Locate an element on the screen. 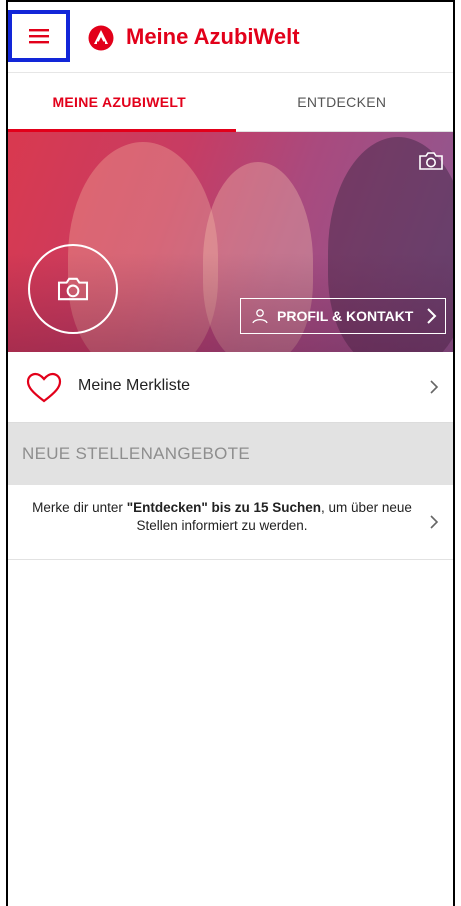 The height and width of the screenshot is (906, 461). profile-contact-button: PROFIL & KONTAKT is located at coordinates (343, 316).